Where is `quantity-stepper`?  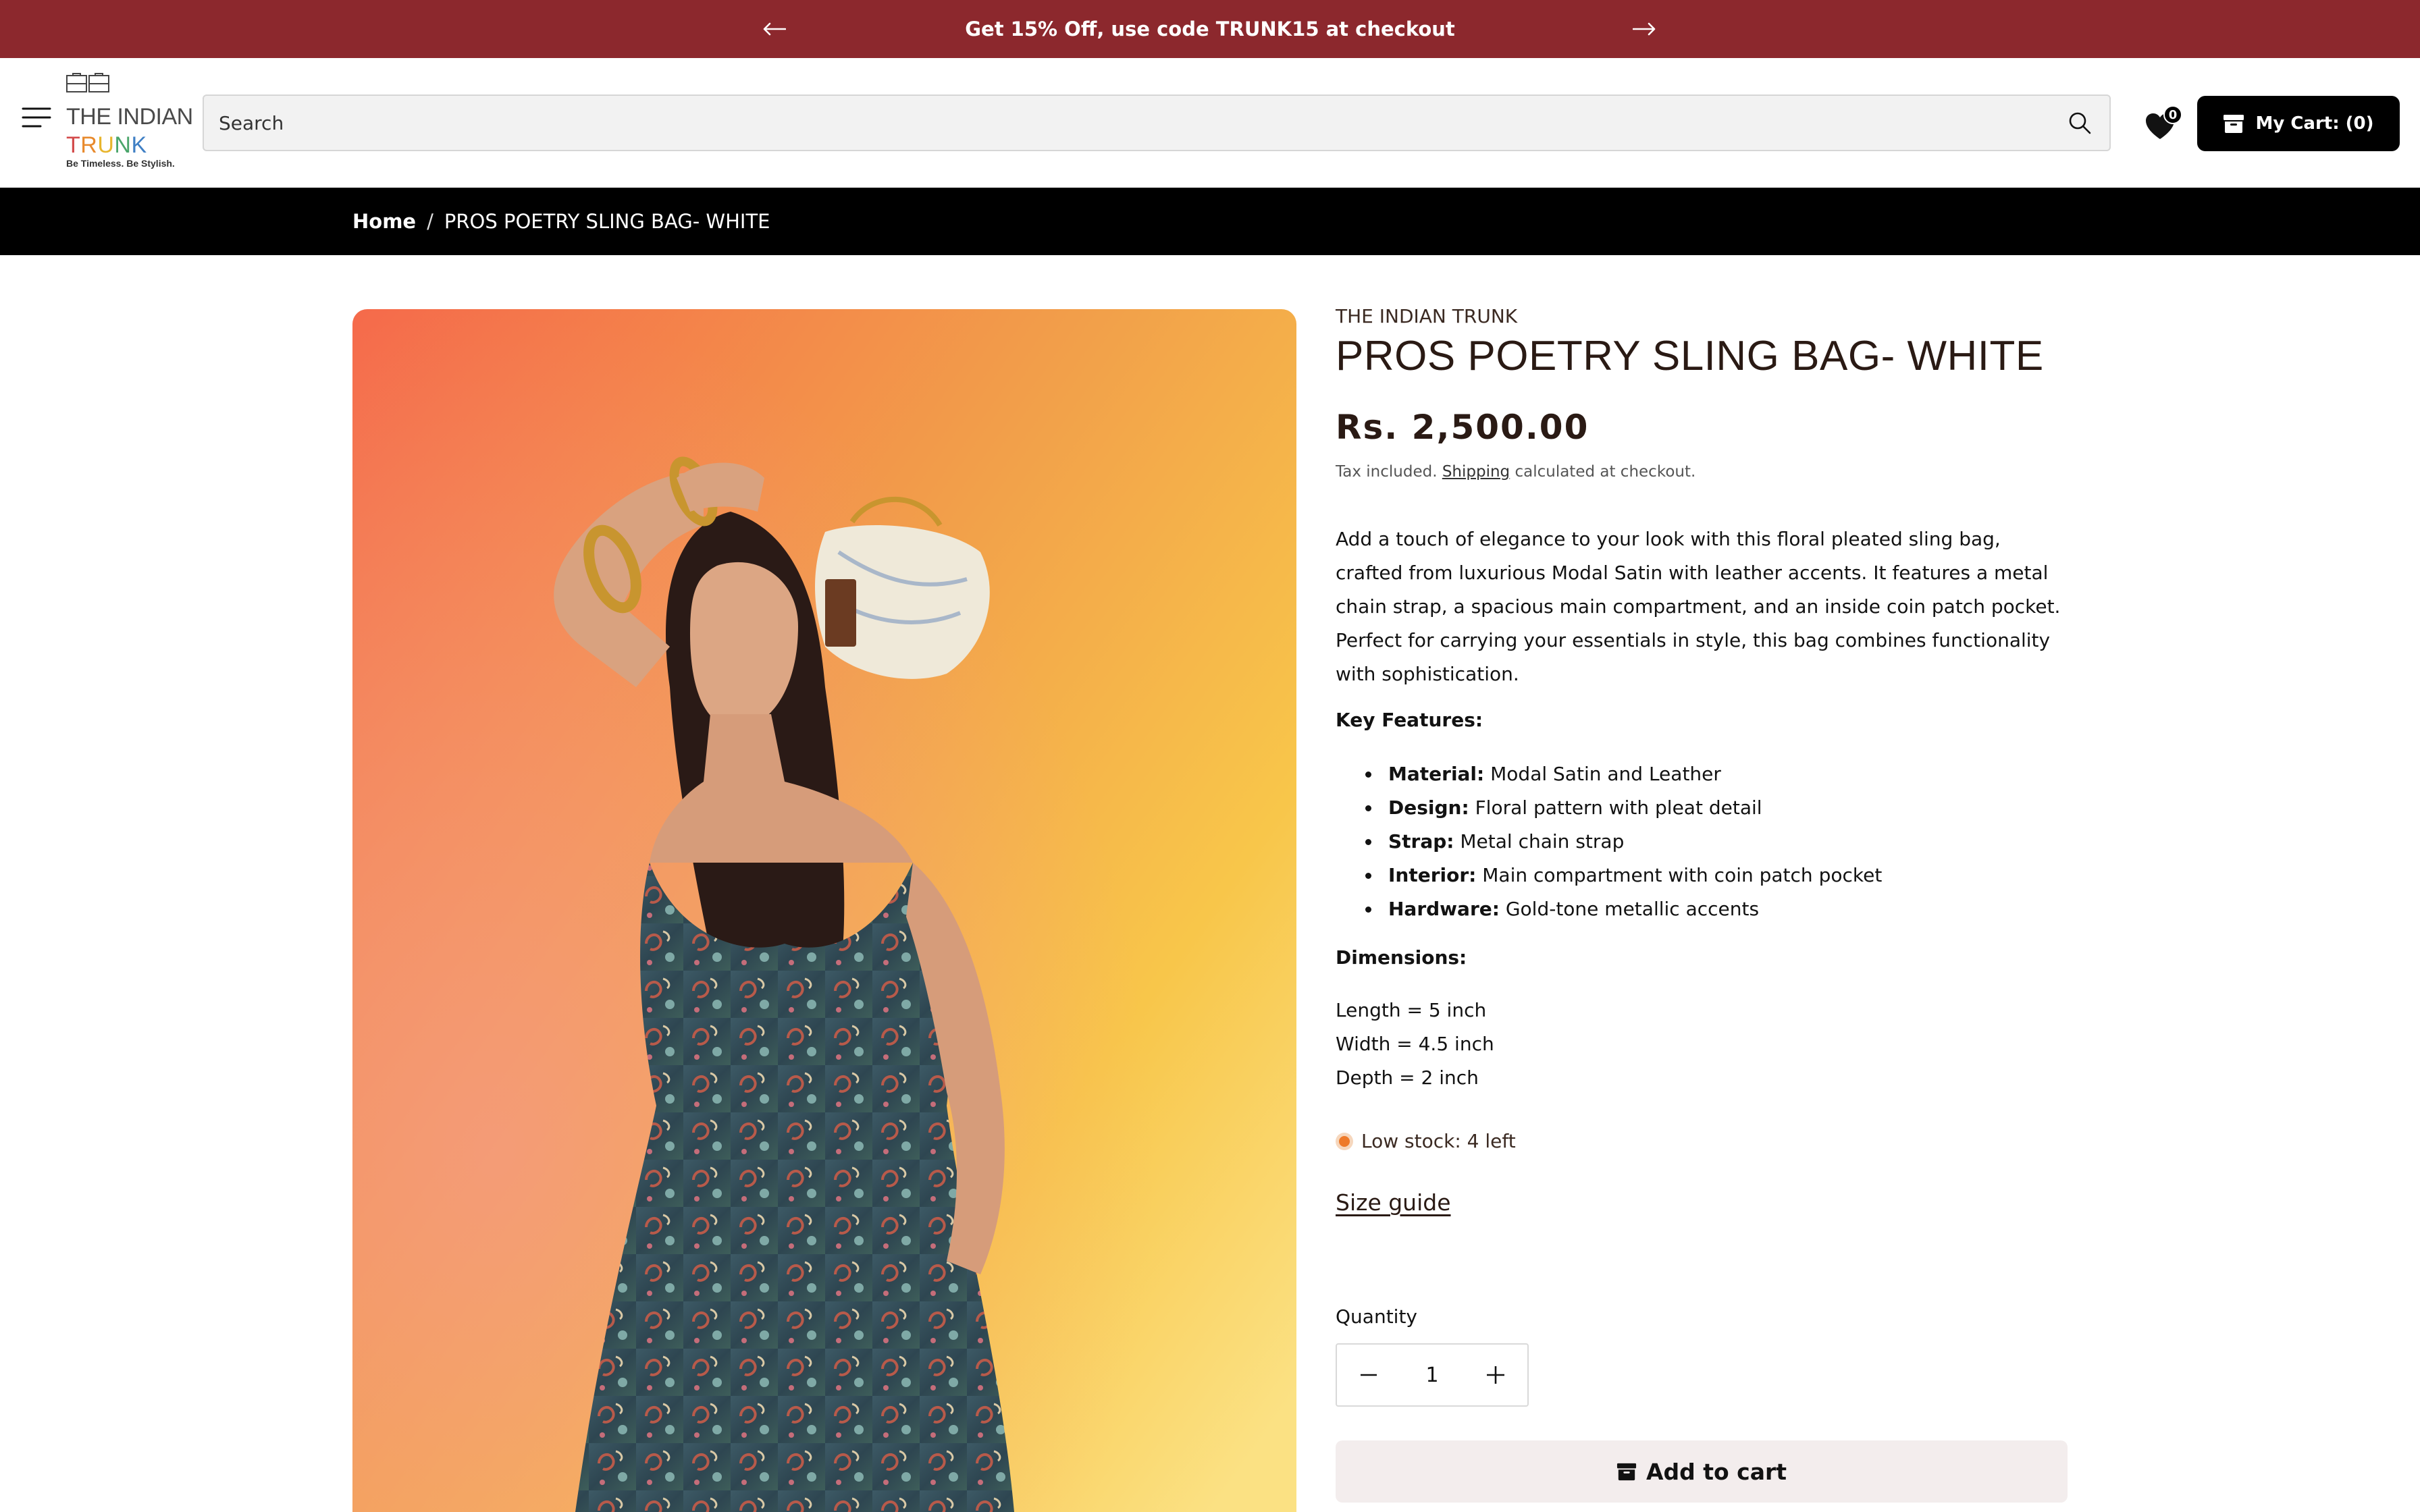
quantity-stepper is located at coordinates (1432, 1375).